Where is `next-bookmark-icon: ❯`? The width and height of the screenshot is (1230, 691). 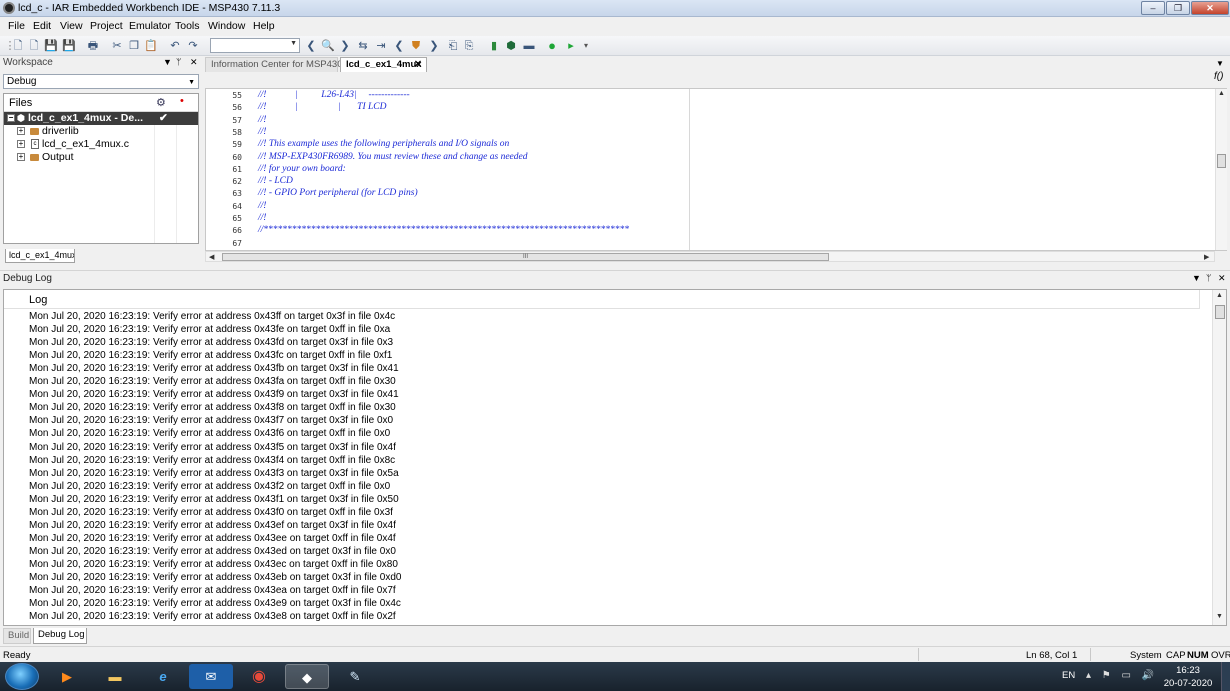 next-bookmark-icon: ❯ is located at coordinates (434, 46).